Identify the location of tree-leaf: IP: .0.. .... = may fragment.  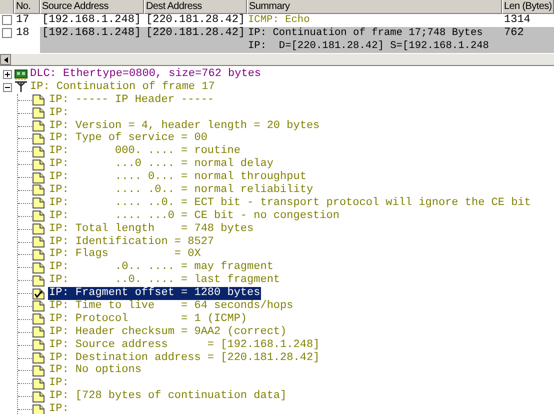
(161, 267).